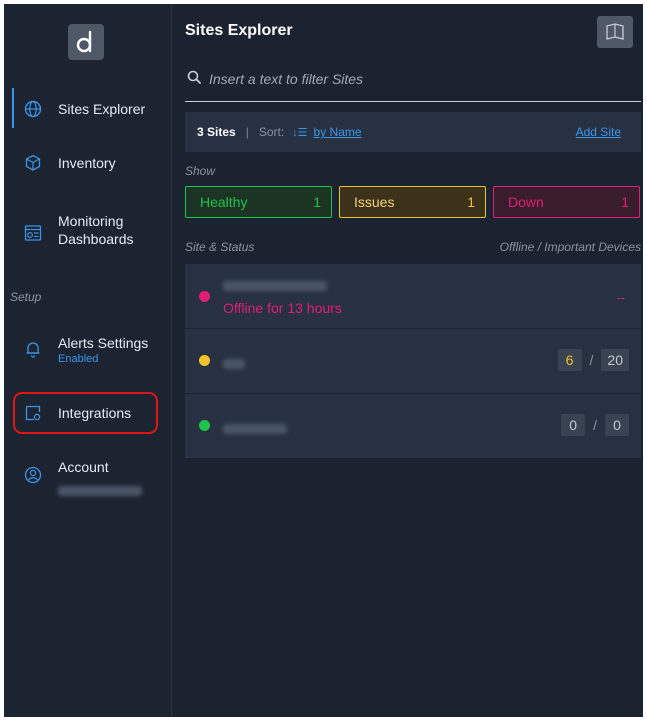 The height and width of the screenshot is (721, 647). What do you see at coordinates (419, 79) in the screenshot?
I see `search-input` at bounding box center [419, 79].